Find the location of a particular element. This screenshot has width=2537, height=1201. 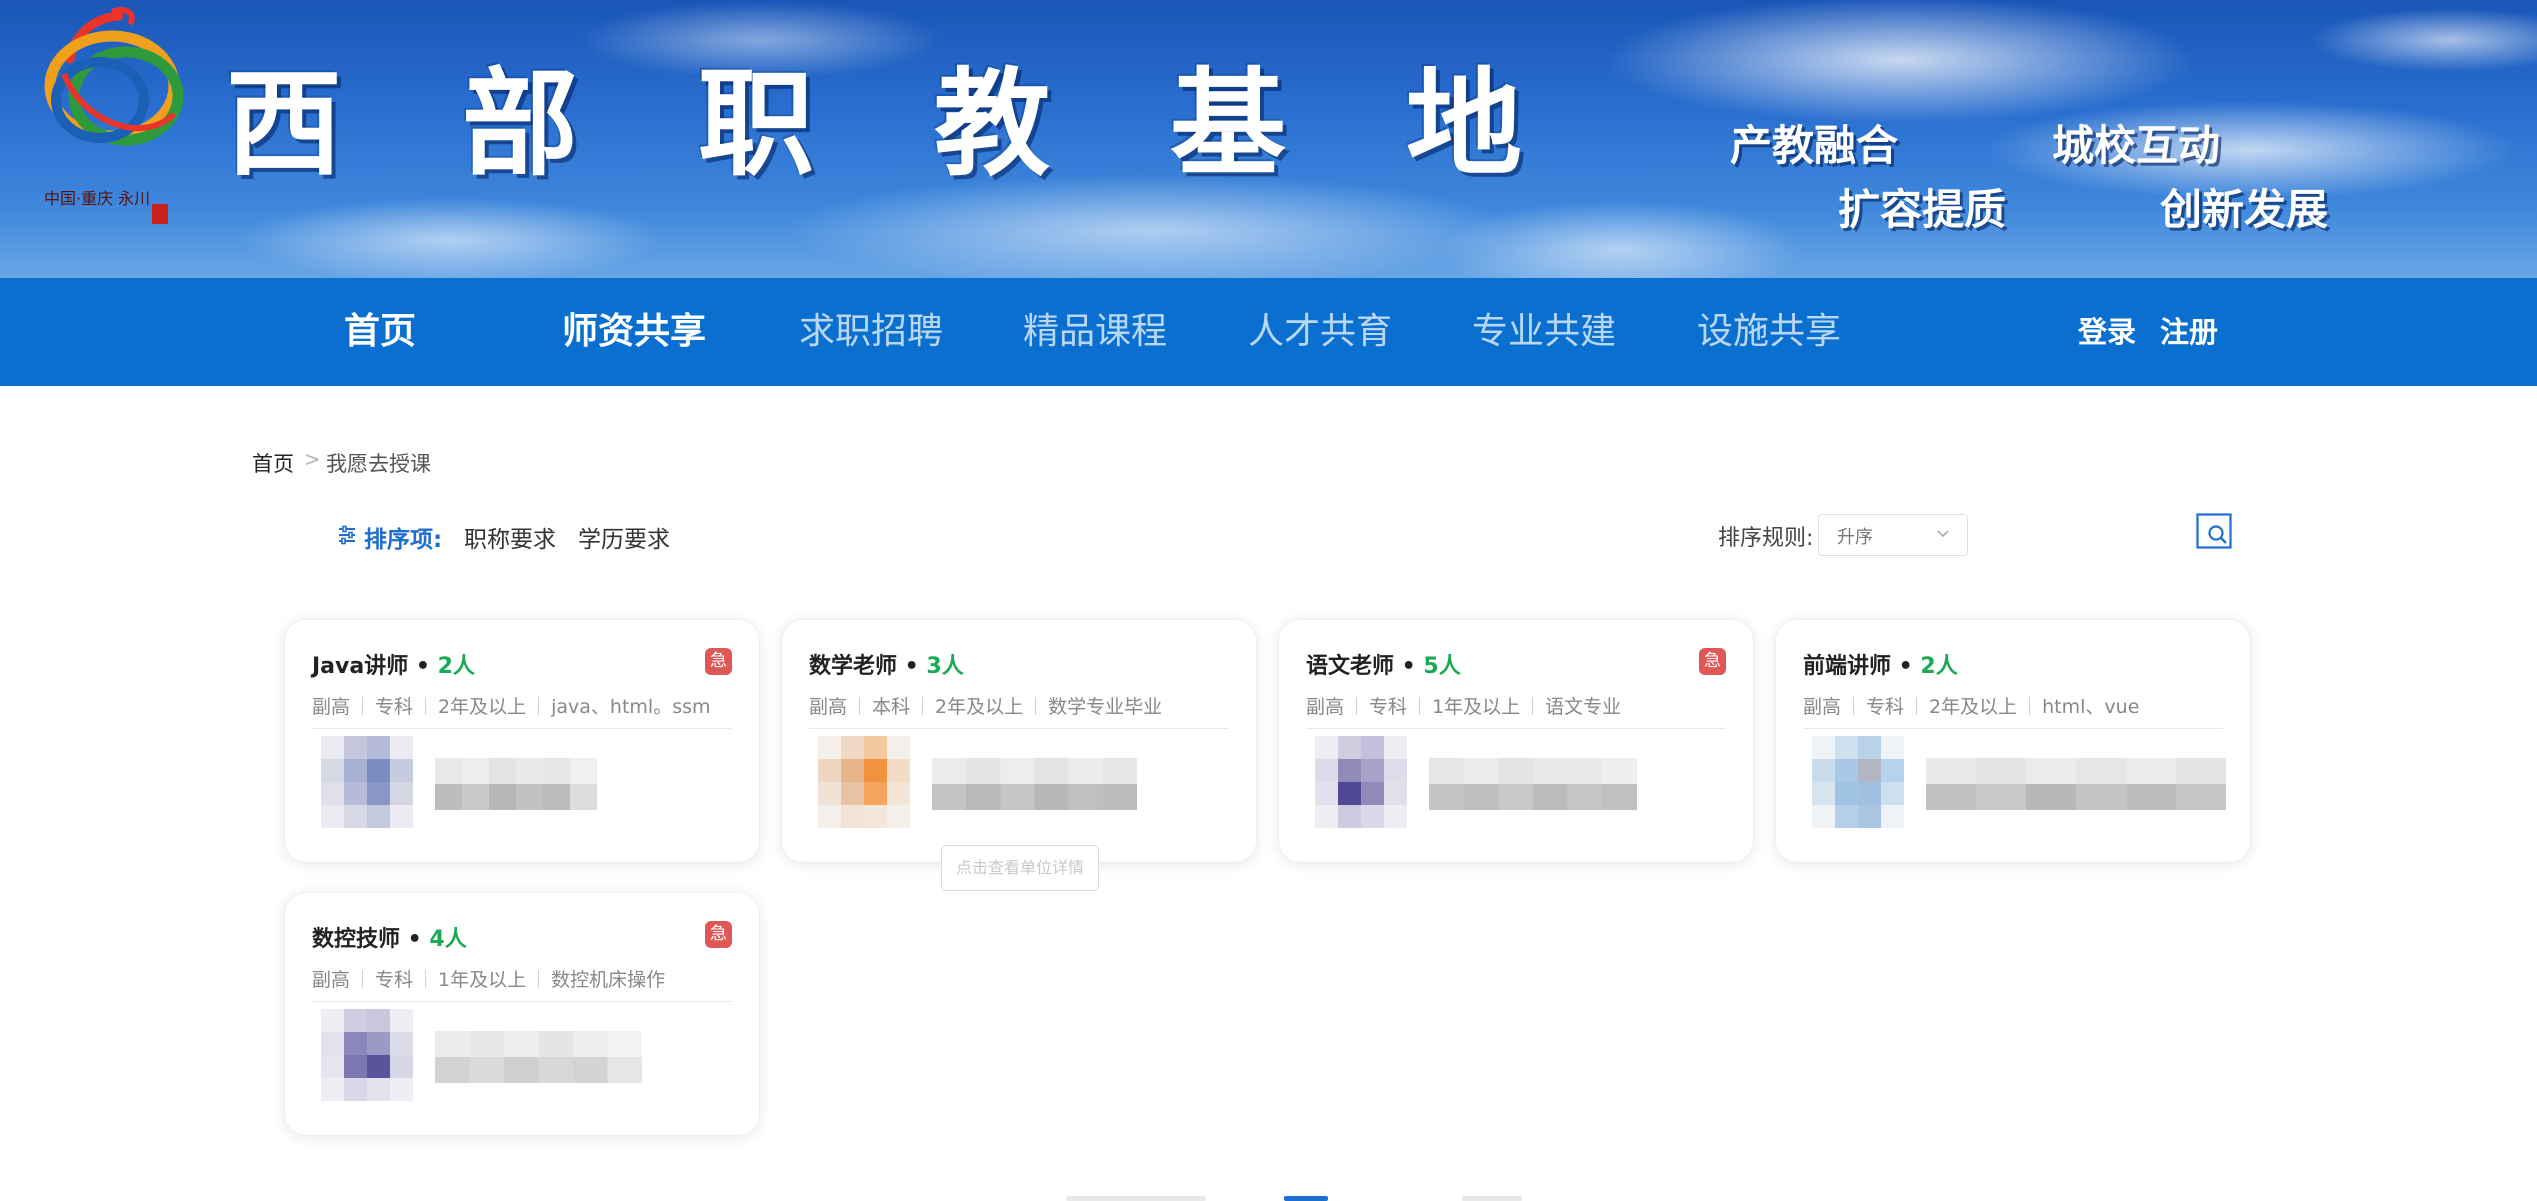

main-nav: 首页 师资共享 求职招聘 精品课程 人才共育 专业共建 设施共享 登录 注册 is located at coordinates (1268, 332).